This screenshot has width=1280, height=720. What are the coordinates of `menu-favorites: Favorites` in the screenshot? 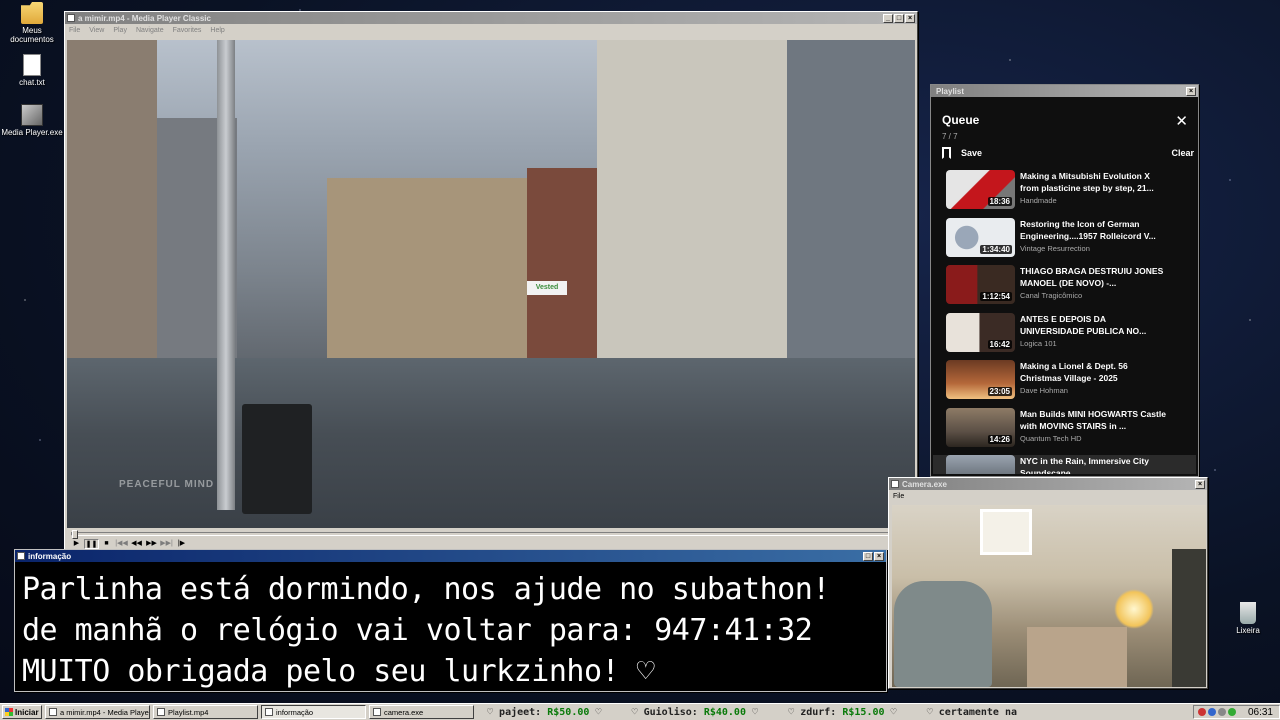 It's located at (187, 30).